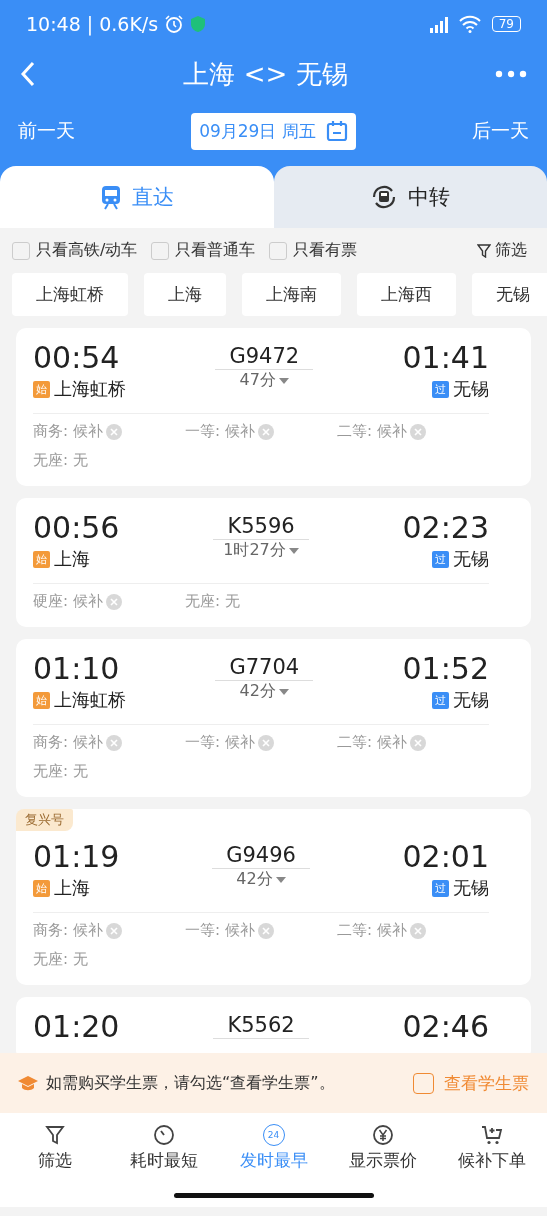 The width and height of the screenshot is (547, 1216). Describe the element at coordinates (410, 197) in the screenshot. I see `tab: 中转` at that location.